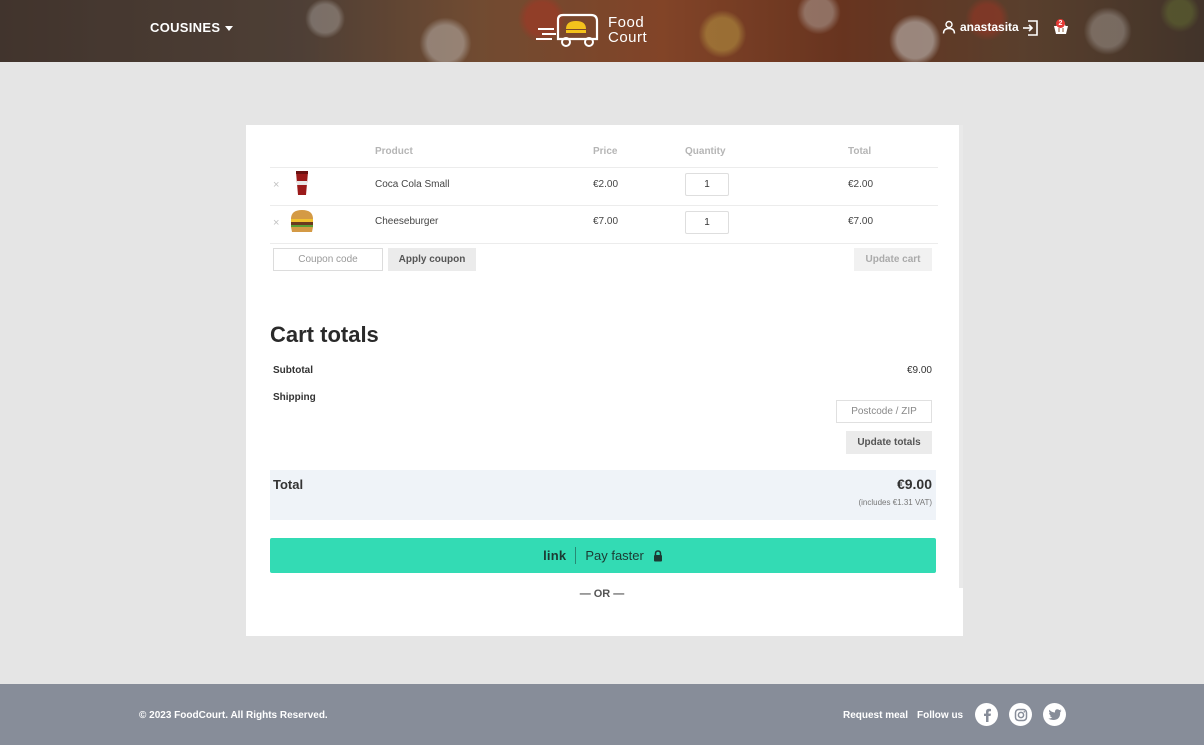  Describe the element at coordinates (324, 334) in the screenshot. I see `cart-totals-heading: Cart totals` at that location.